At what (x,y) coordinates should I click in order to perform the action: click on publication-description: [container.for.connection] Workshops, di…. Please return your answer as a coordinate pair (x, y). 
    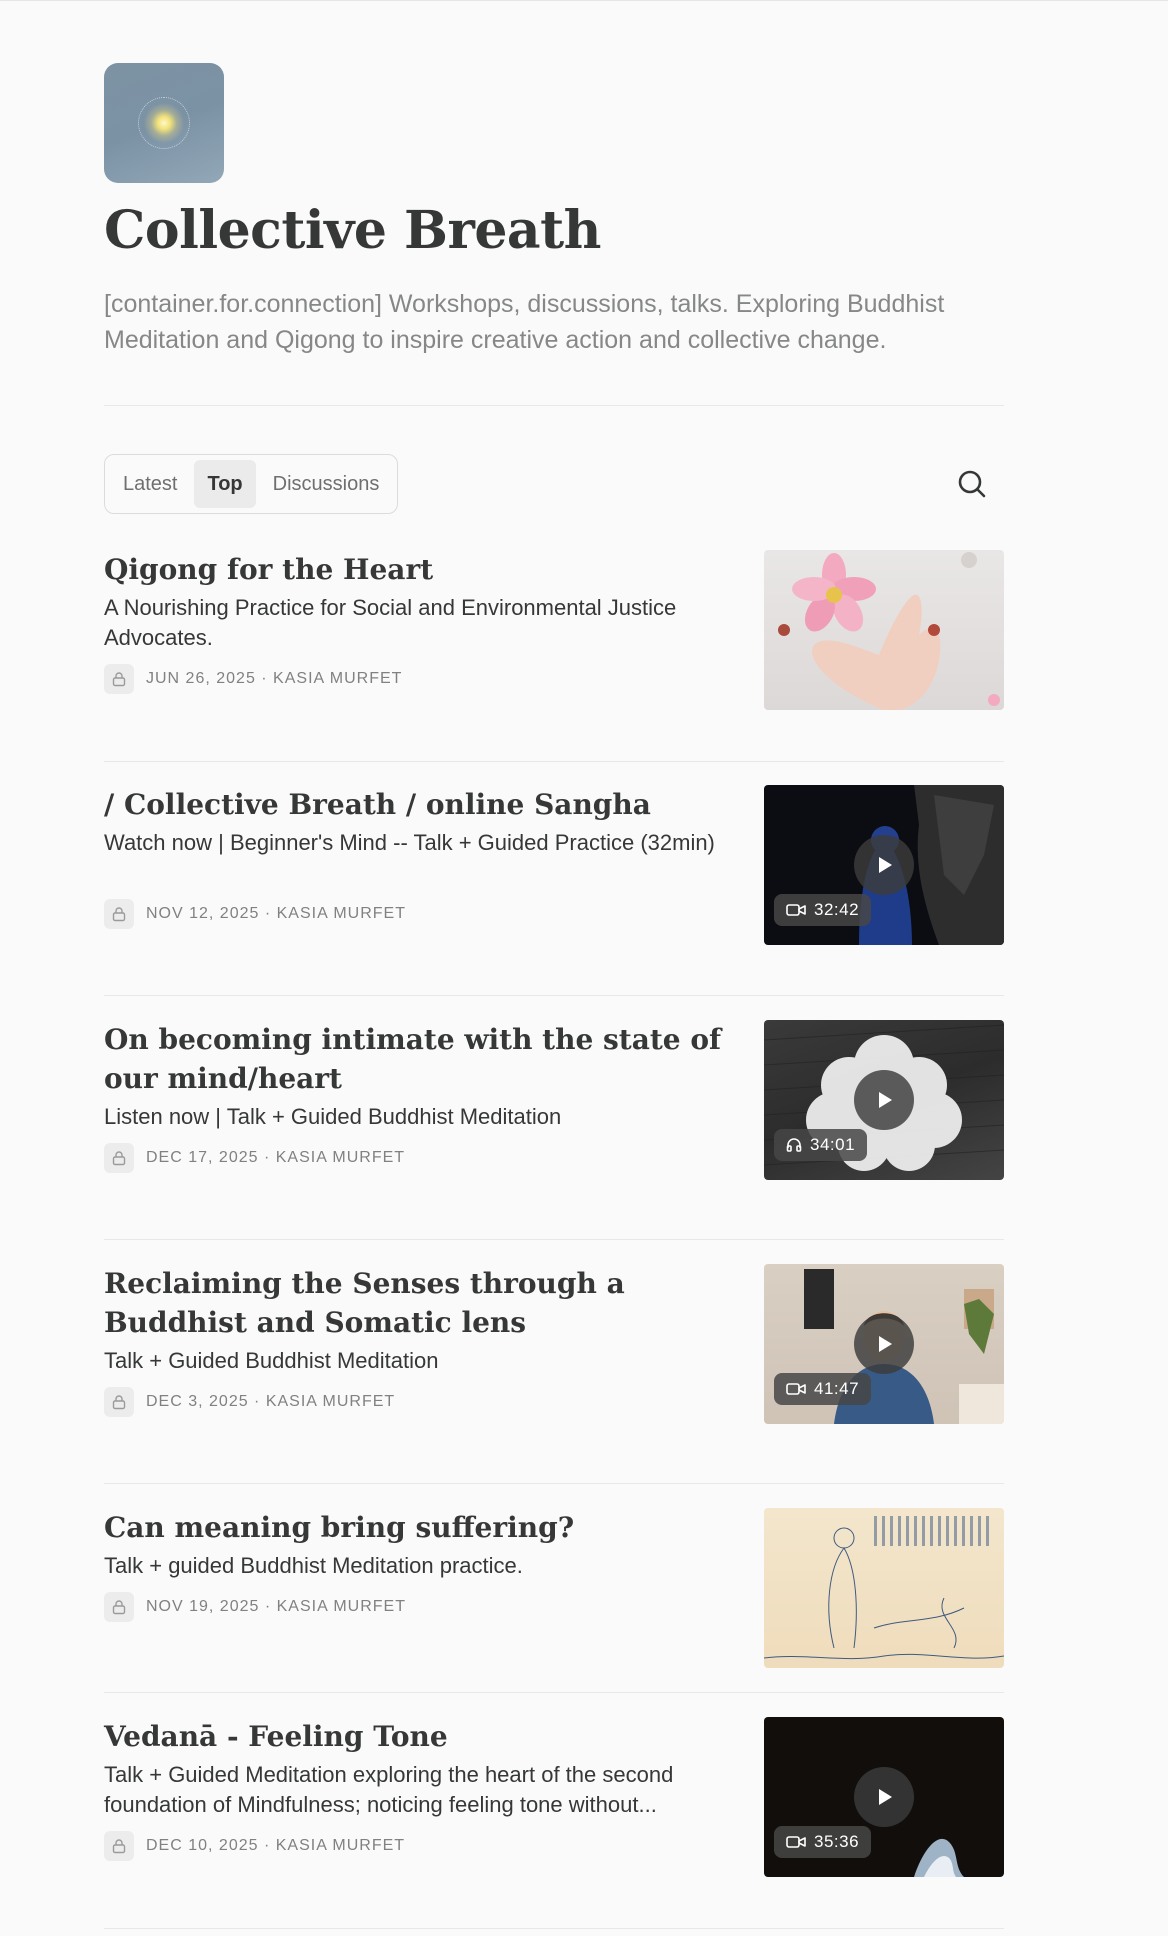
    Looking at the image, I should click on (524, 322).